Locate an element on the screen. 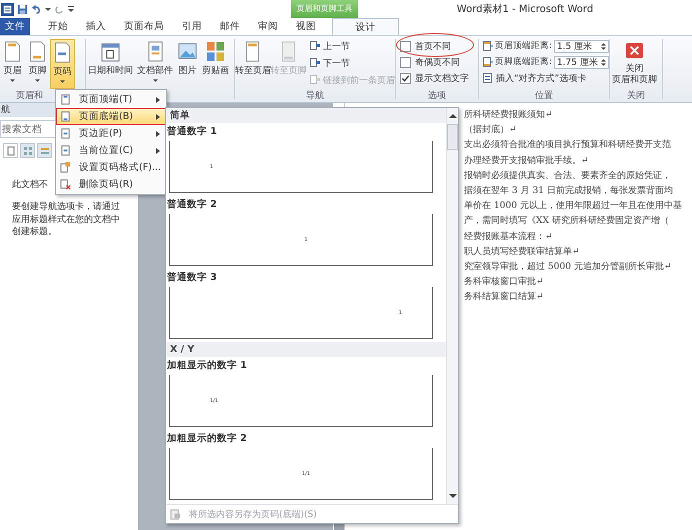  gallery-item-title: 加粗显示的数字 2 is located at coordinates (207, 439).